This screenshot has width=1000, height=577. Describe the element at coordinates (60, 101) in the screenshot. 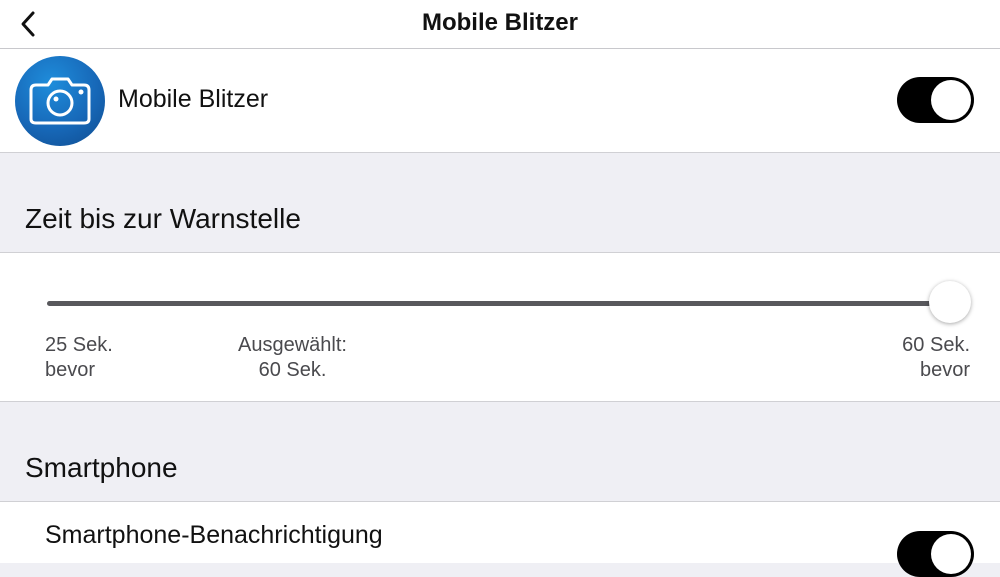

I see `camera-icon` at that location.